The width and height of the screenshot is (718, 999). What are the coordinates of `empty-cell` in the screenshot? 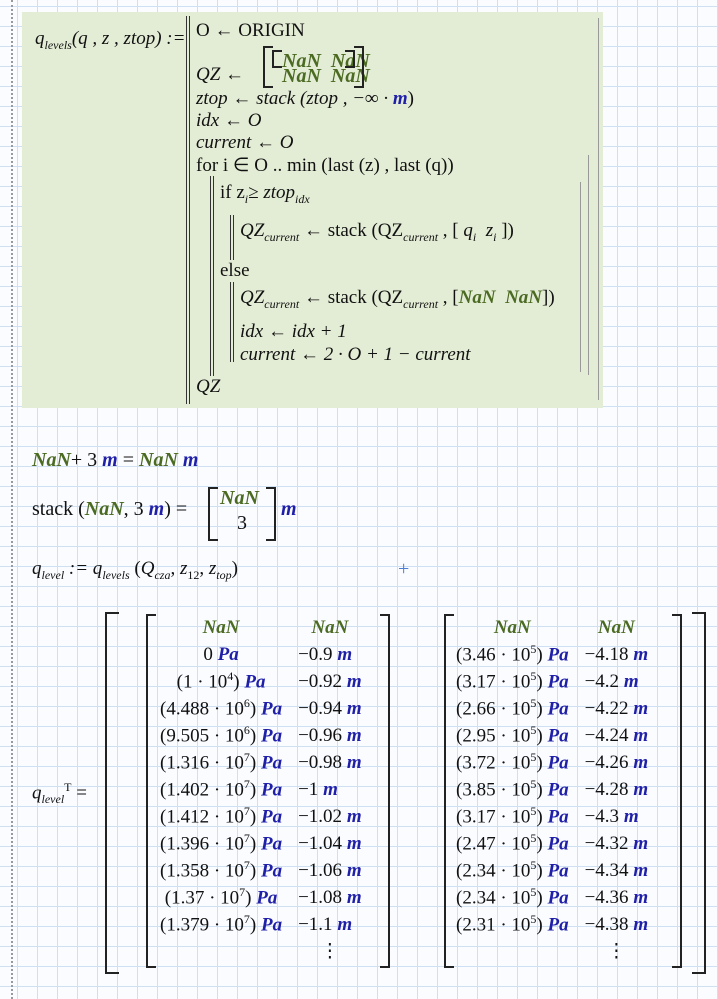 It's located at (512, 951).